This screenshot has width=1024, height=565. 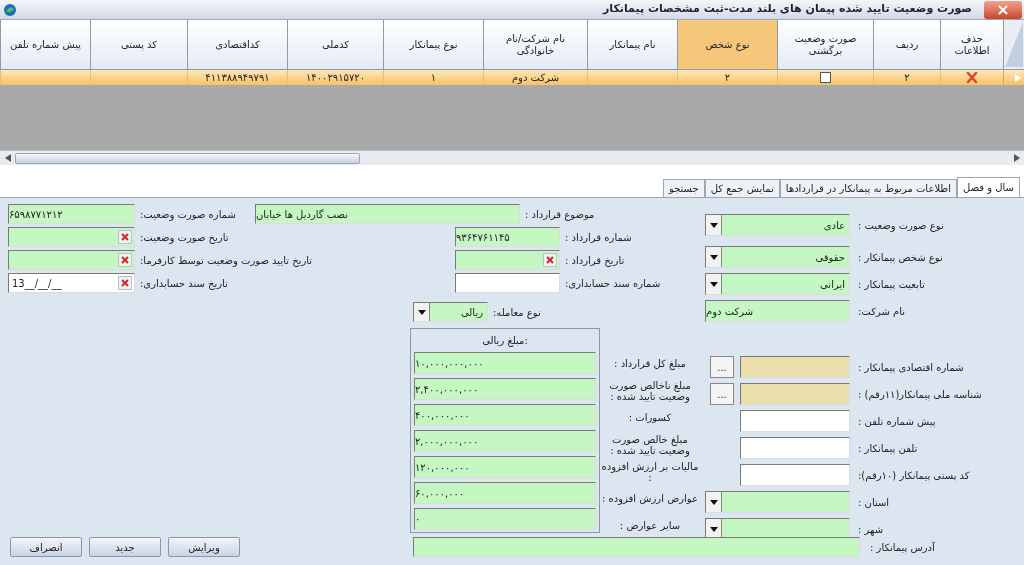 What do you see at coordinates (871, 529) in the screenshot?
I see `field-label: شهر :` at bounding box center [871, 529].